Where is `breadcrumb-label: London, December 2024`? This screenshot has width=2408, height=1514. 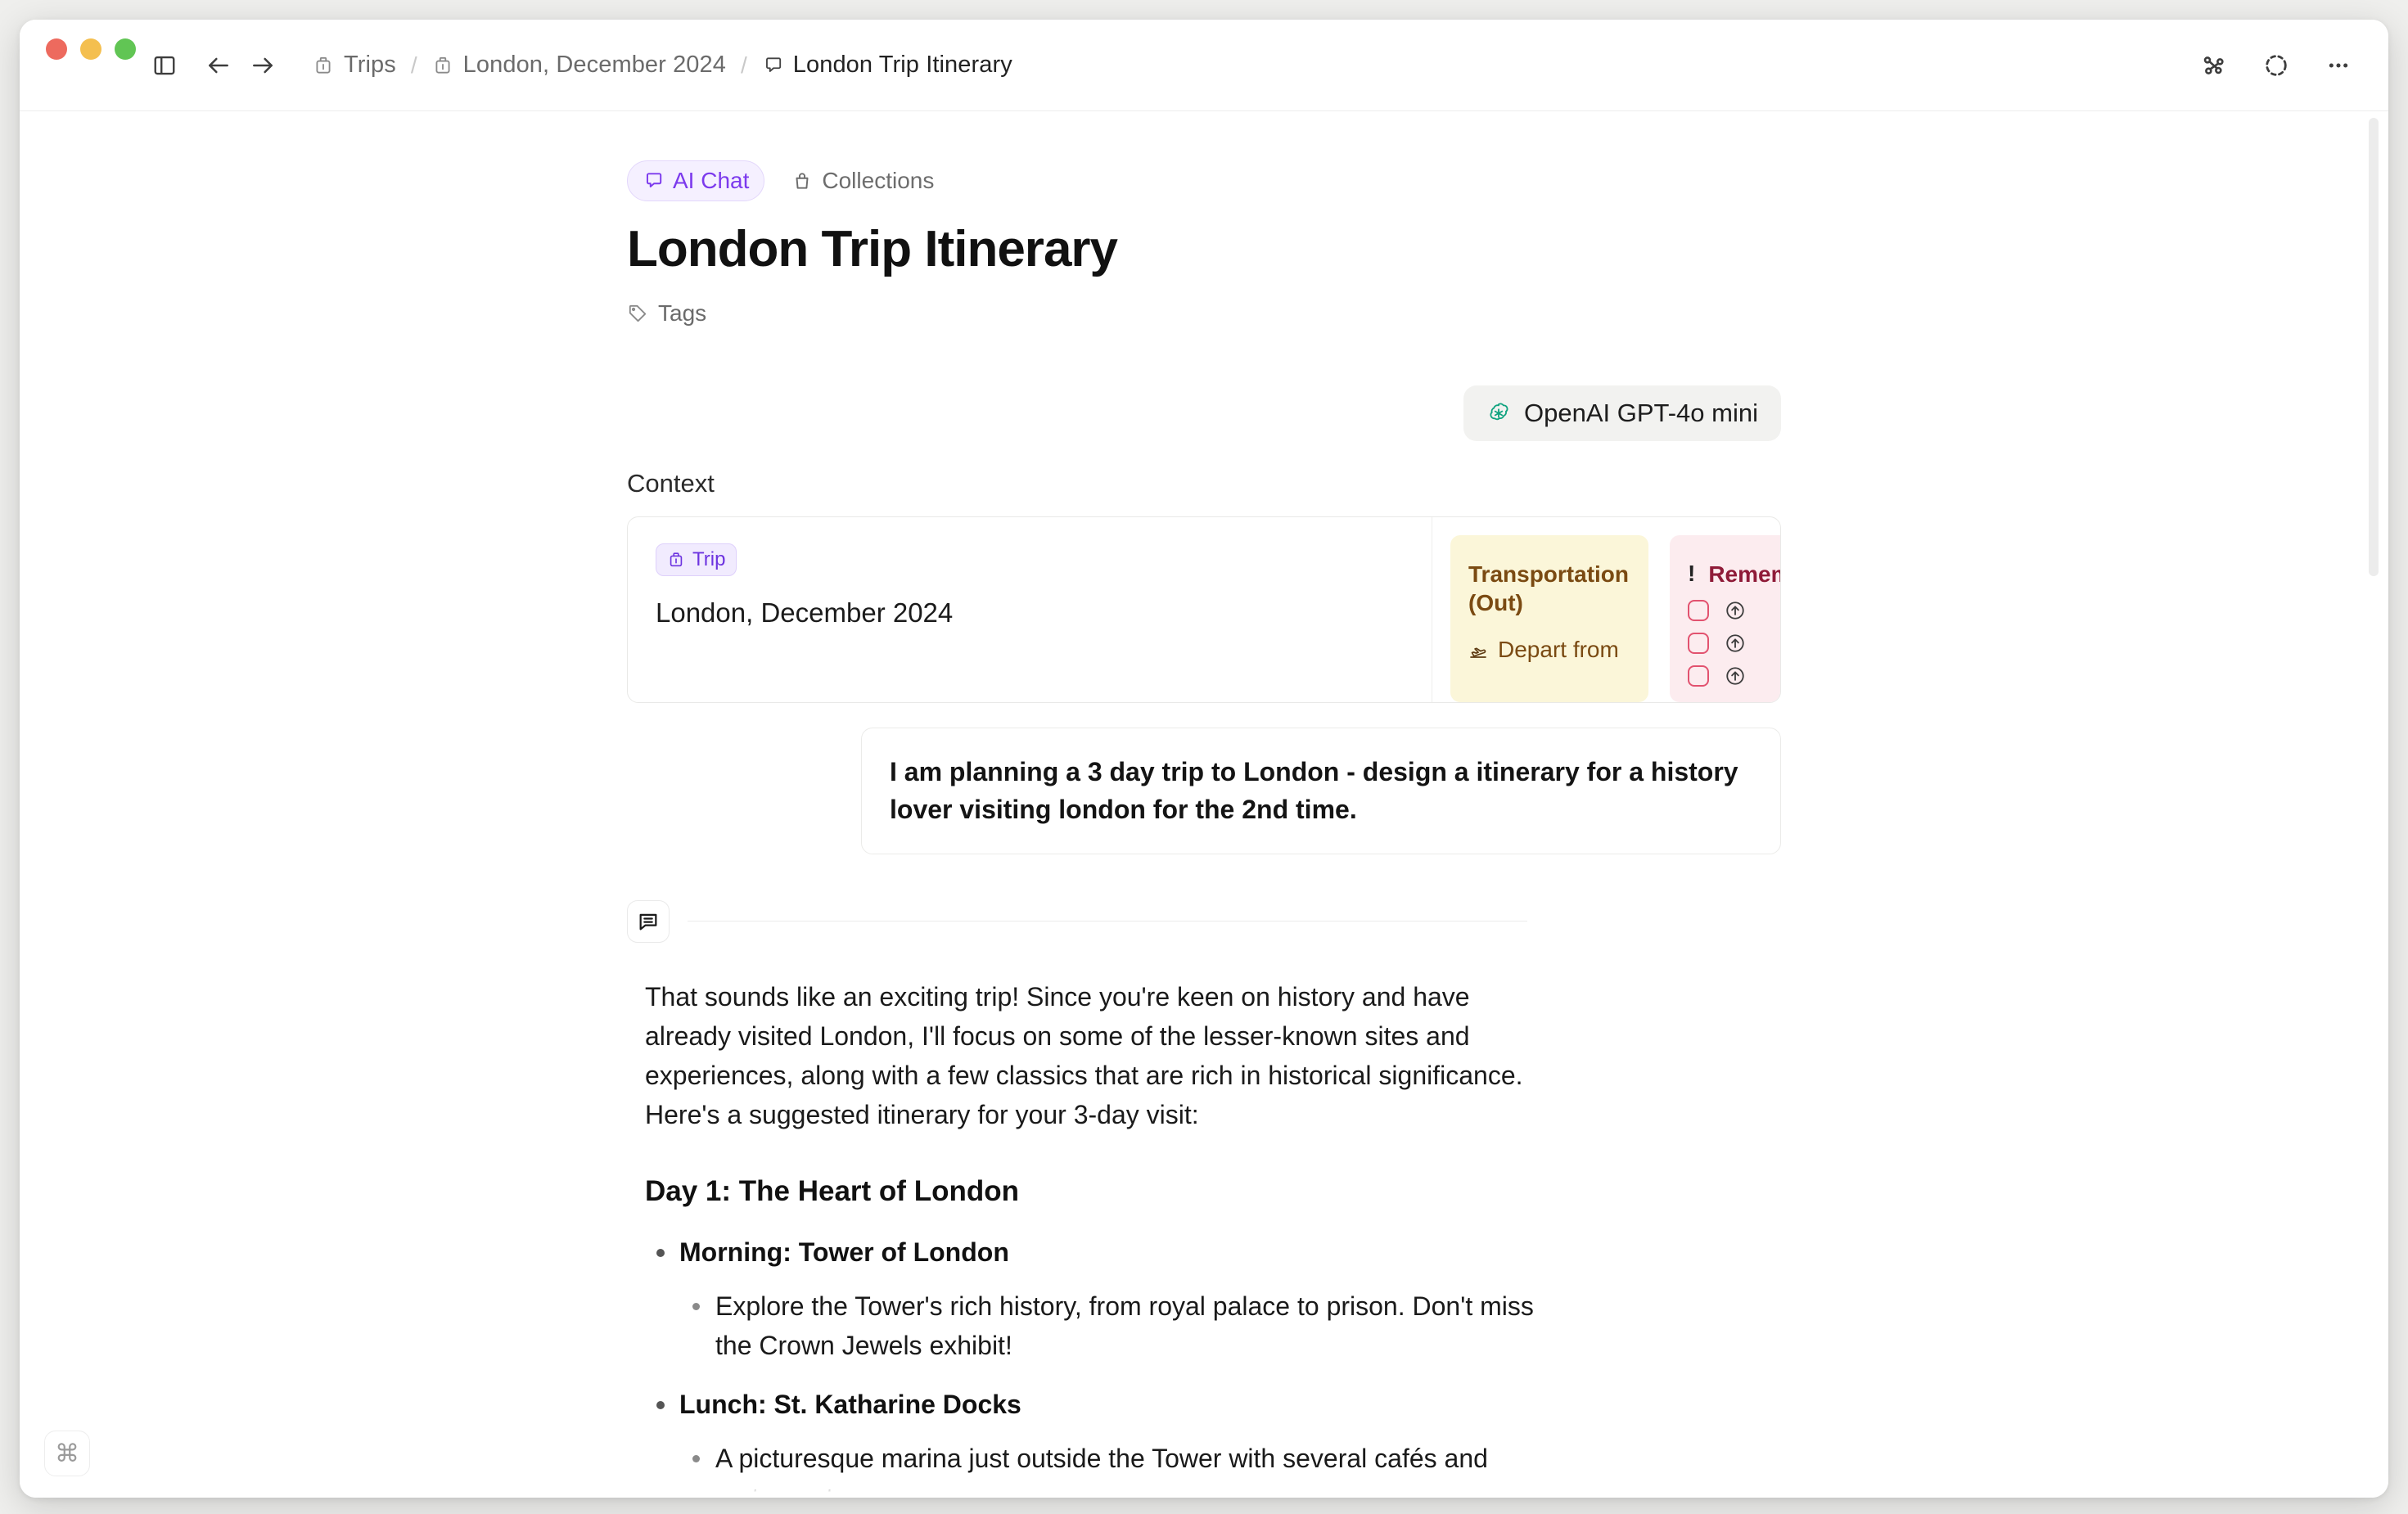 breadcrumb-label: London, December 2024 is located at coordinates (594, 65).